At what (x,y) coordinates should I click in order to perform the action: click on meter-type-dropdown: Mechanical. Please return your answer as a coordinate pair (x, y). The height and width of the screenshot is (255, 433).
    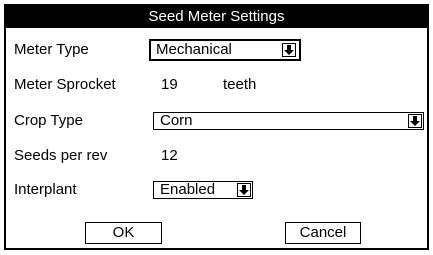
    Looking at the image, I should click on (225, 50).